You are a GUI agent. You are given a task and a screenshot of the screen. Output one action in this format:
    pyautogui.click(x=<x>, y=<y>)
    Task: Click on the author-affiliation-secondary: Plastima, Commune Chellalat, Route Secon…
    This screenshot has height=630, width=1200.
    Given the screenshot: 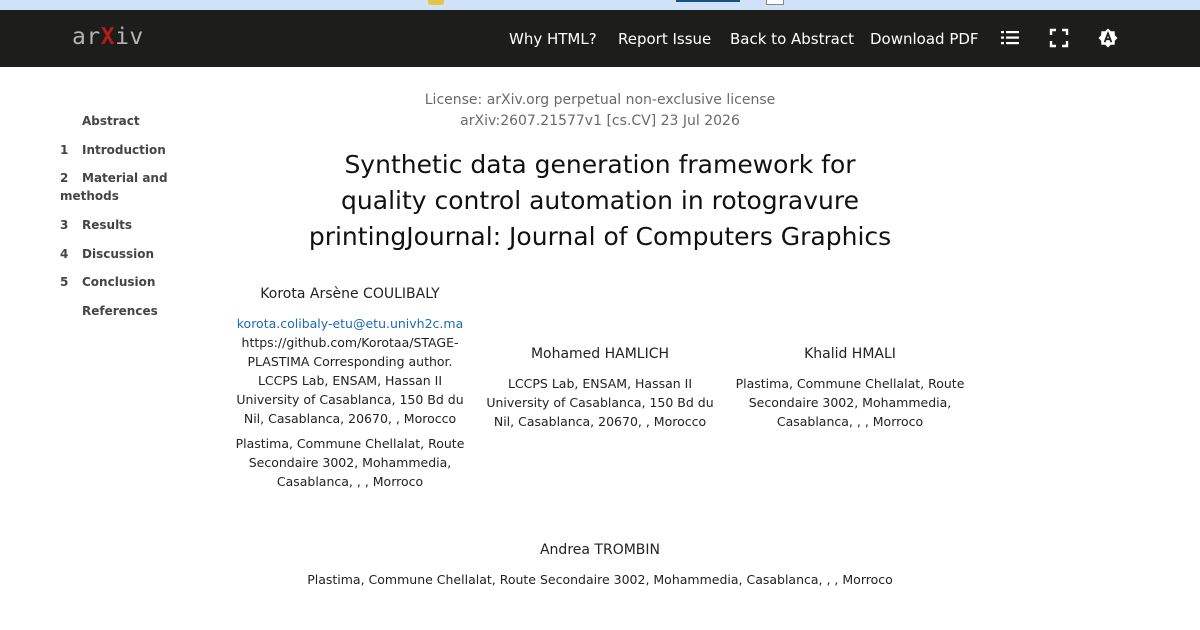 What is the action you would take?
    pyautogui.click(x=350, y=462)
    